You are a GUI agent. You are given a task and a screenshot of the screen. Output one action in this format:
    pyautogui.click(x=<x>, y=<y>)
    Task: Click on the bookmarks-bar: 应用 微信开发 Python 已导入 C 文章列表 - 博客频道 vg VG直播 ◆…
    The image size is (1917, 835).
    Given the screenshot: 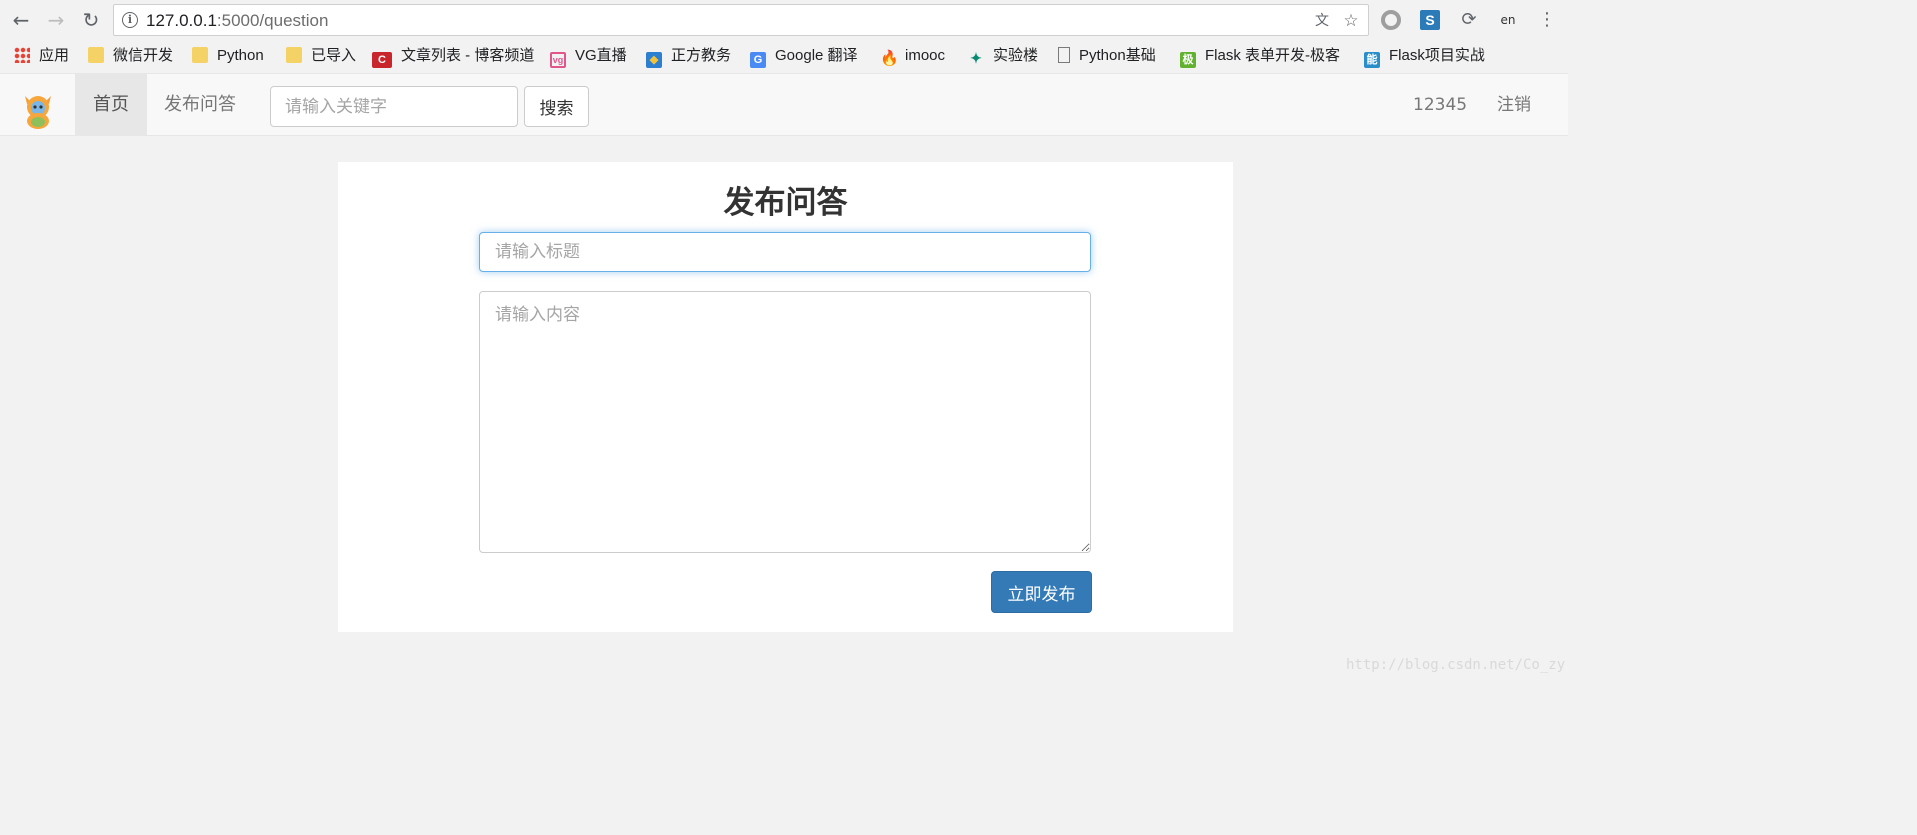 What is the action you would take?
    pyautogui.click(x=784, y=56)
    